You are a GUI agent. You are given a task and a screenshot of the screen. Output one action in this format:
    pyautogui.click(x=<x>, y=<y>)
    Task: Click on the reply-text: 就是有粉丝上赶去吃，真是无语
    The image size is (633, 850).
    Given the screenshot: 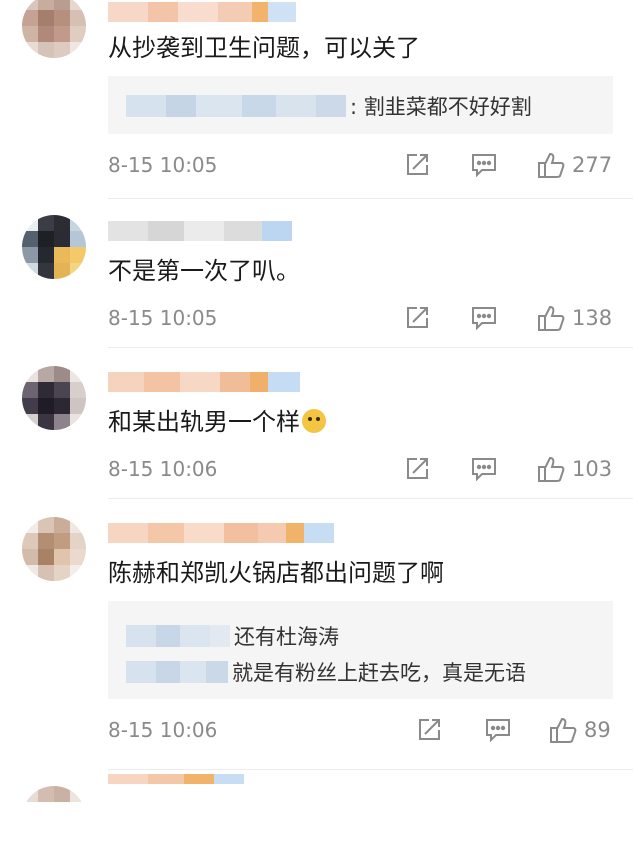 What is the action you would take?
    pyautogui.click(x=379, y=673)
    